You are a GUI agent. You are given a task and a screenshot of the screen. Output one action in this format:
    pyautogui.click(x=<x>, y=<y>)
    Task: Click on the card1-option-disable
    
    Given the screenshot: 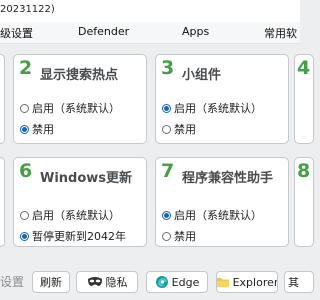 What is the action you would take?
    pyautogui.click(x=1, y=129)
    